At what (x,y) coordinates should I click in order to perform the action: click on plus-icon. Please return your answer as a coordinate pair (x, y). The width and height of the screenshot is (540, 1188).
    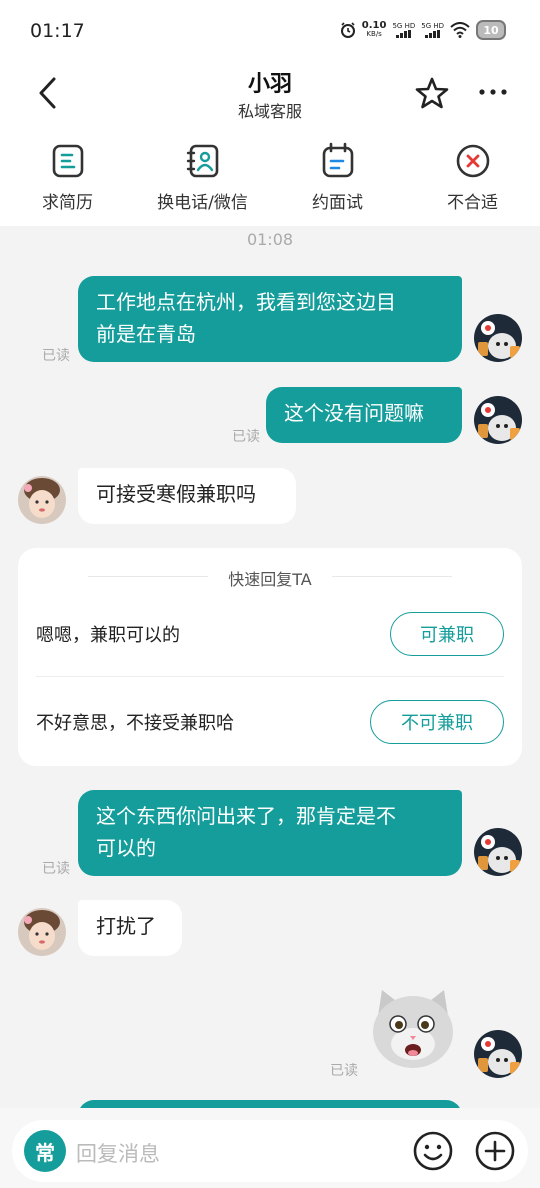
    Looking at the image, I should click on (495, 1151).